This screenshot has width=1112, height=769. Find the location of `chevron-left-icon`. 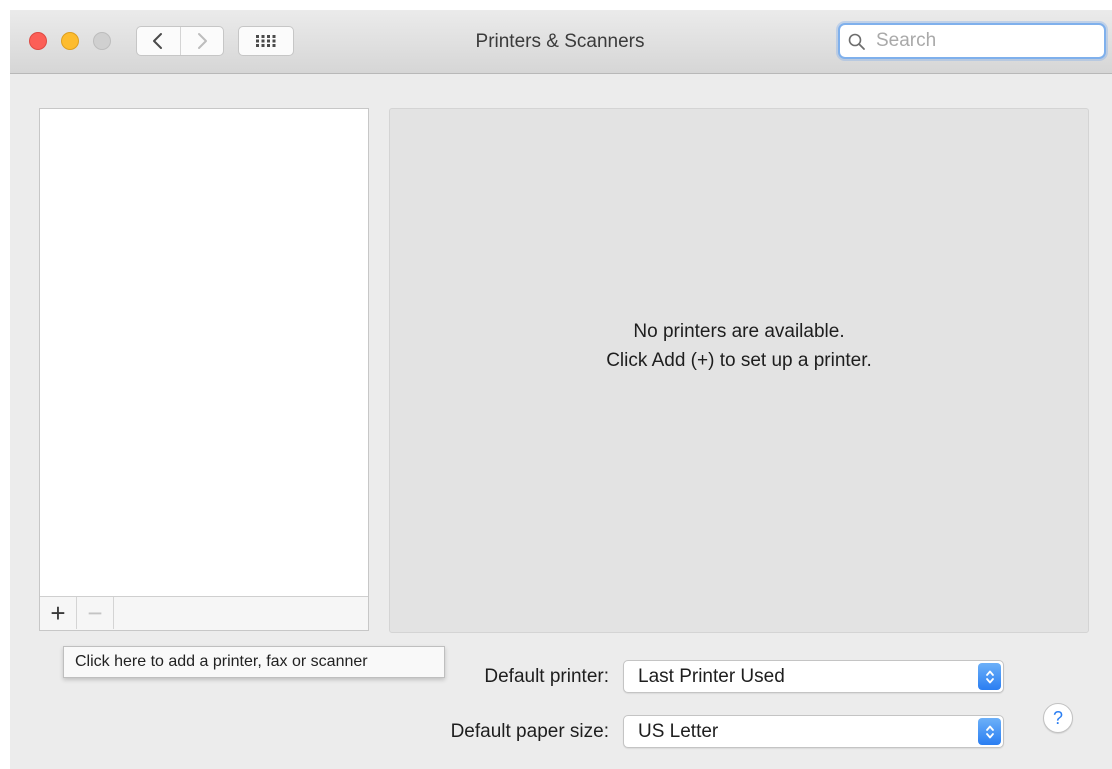

chevron-left-icon is located at coordinates (158, 41).